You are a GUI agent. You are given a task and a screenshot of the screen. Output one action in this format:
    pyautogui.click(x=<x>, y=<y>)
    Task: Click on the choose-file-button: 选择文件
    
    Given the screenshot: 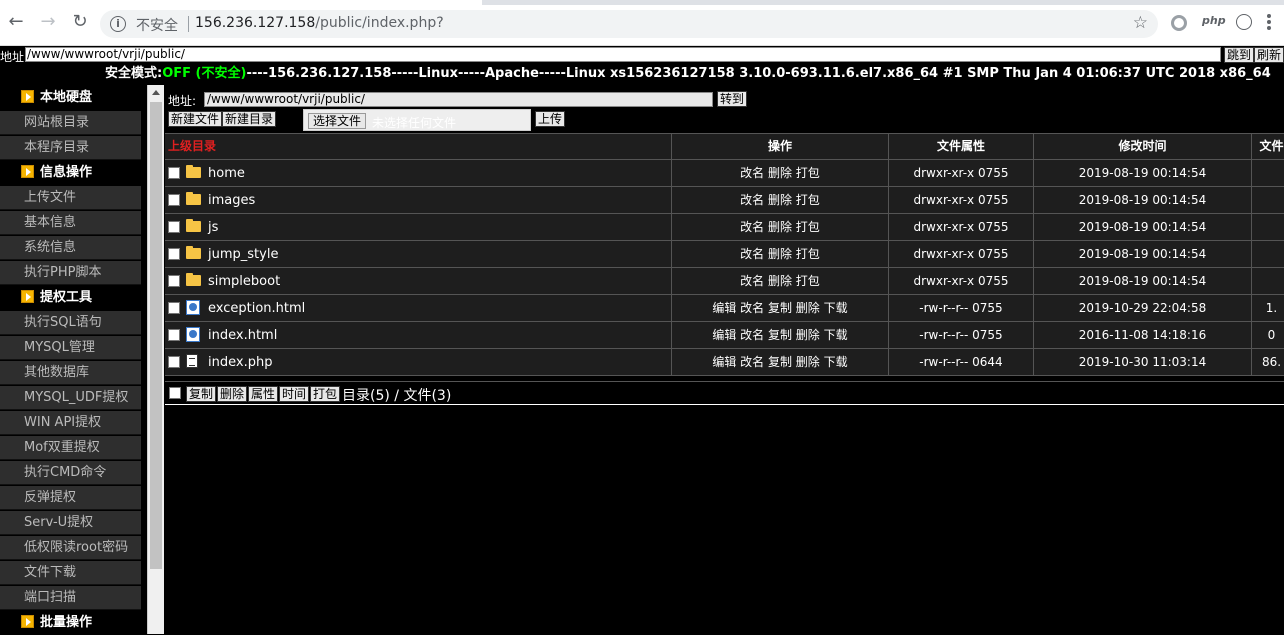 What is the action you would take?
    pyautogui.click(x=337, y=121)
    